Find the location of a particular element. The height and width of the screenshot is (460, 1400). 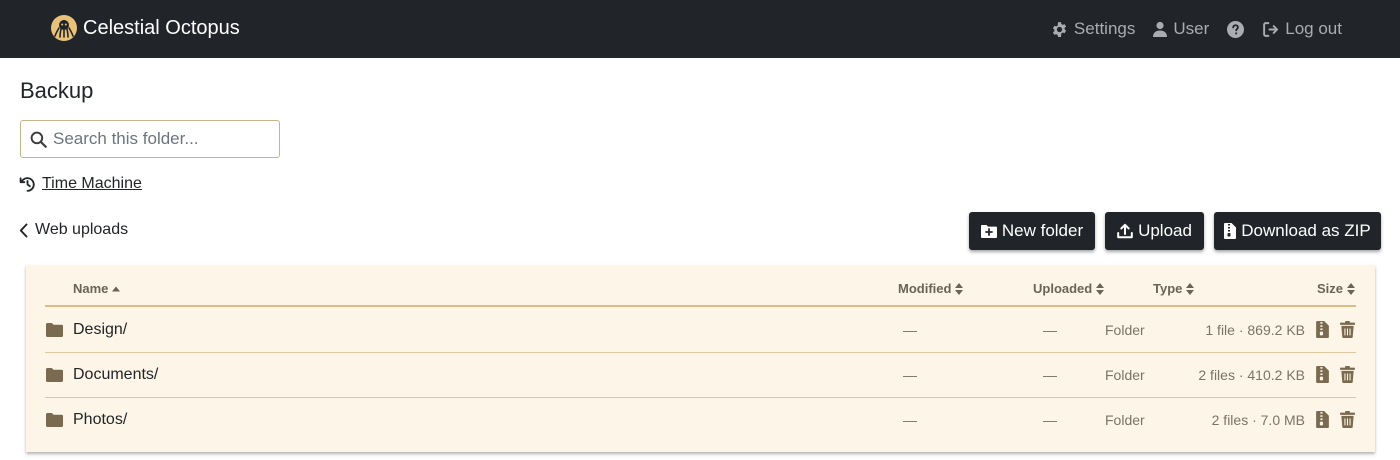

brand-link: Celestial Octopus is located at coordinates (145, 28).